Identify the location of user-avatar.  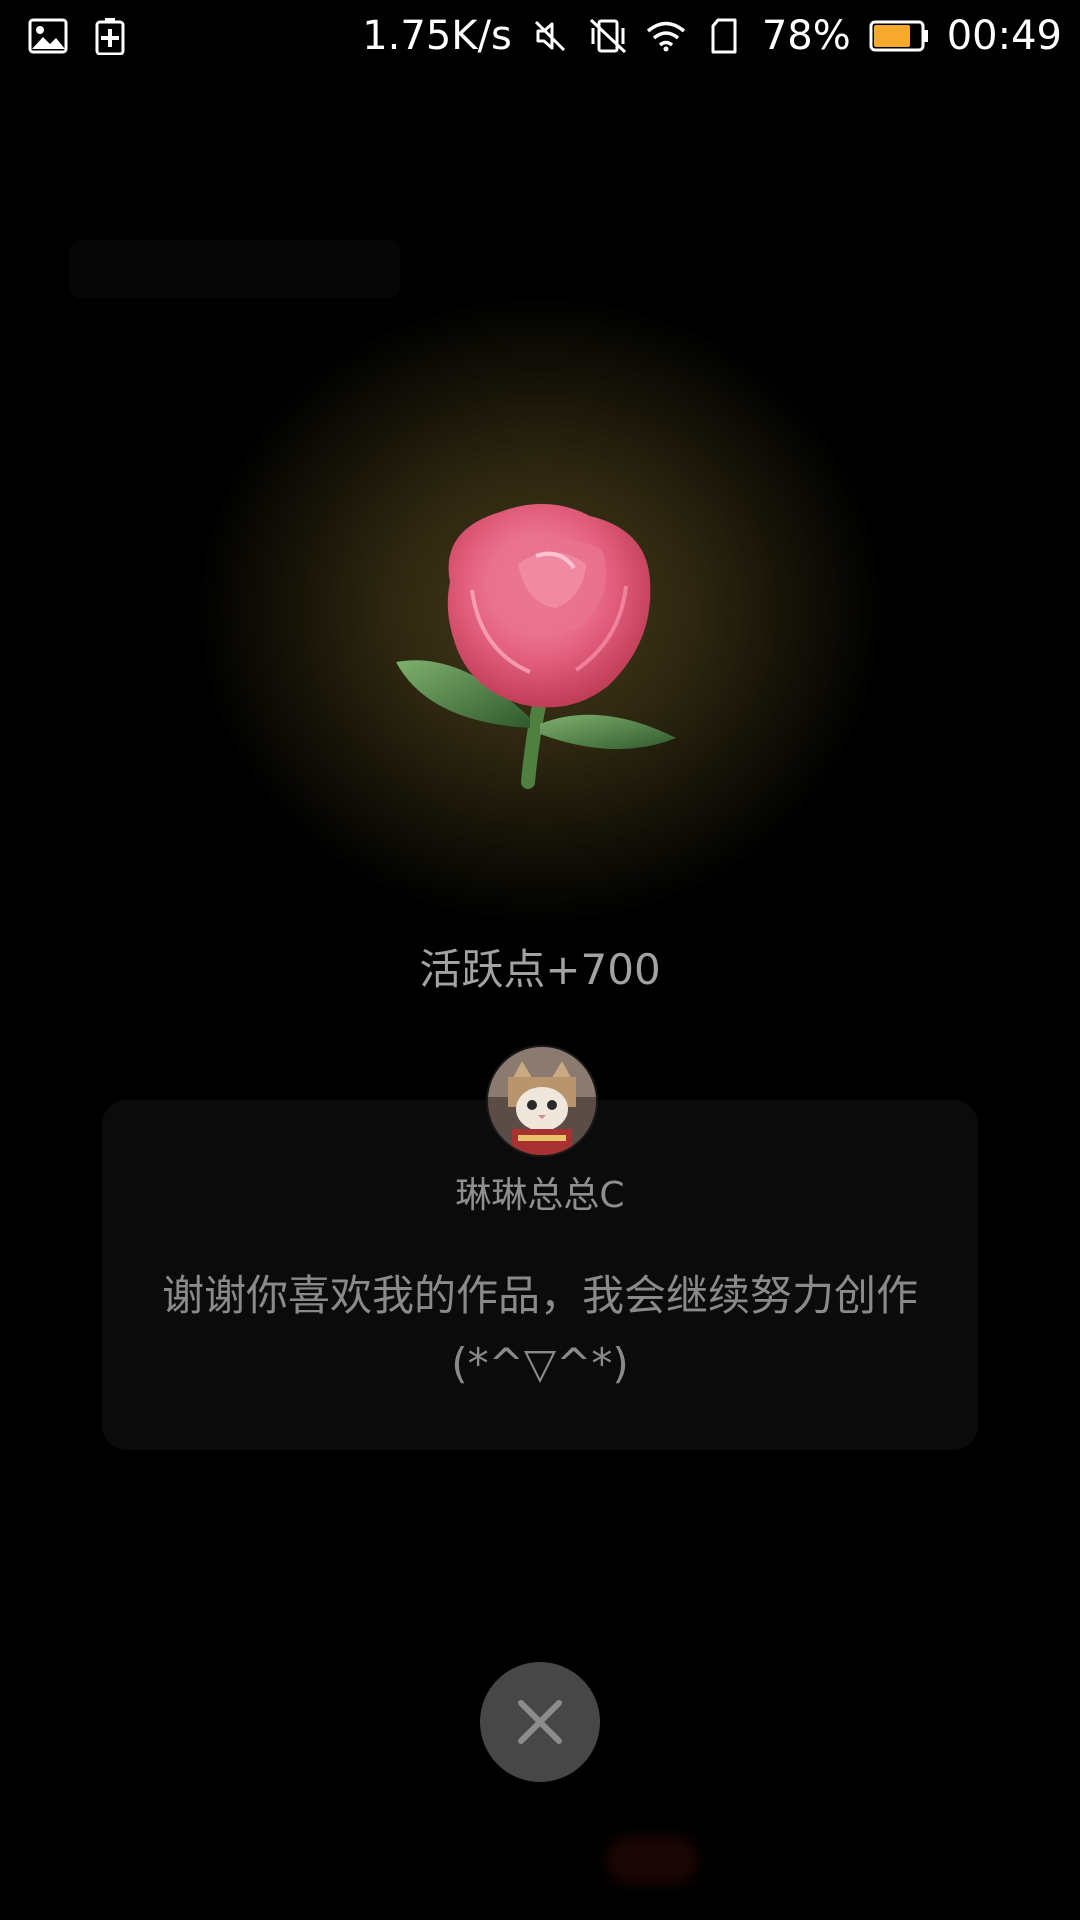
(542, 1101).